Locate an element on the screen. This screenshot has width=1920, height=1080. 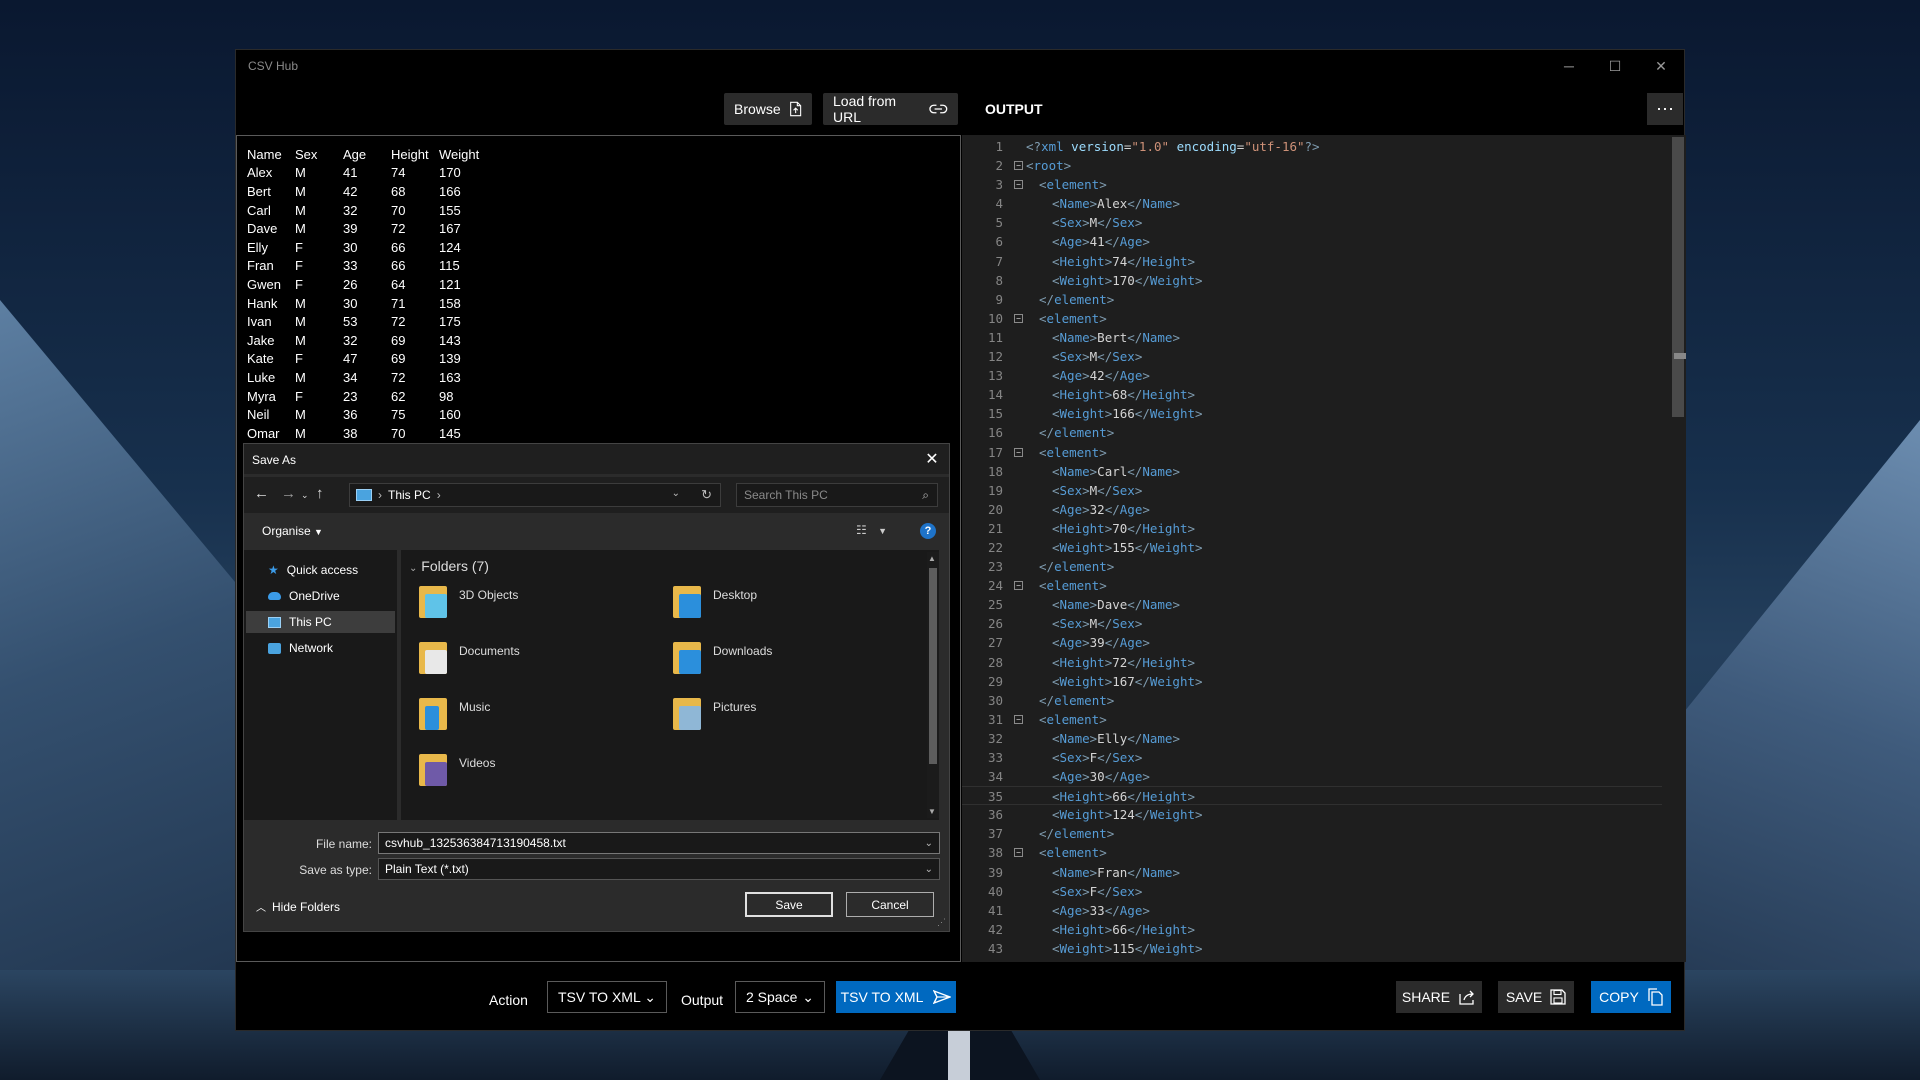
title-bar: CSV Hub ─ ☐ ✕ is located at coordinates (960, 66).